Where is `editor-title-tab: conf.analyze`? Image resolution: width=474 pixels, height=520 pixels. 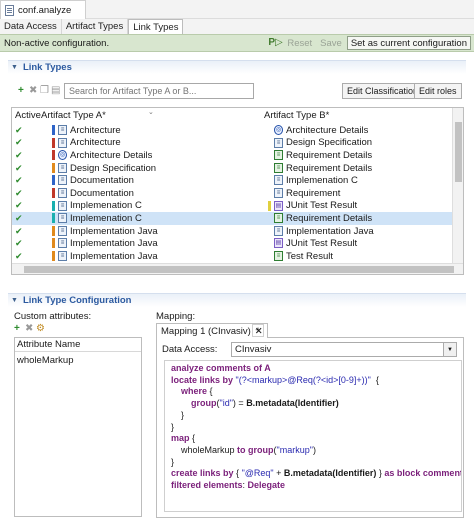
editor-title-tab: conf.analyze is located at coordinates (43, 9).